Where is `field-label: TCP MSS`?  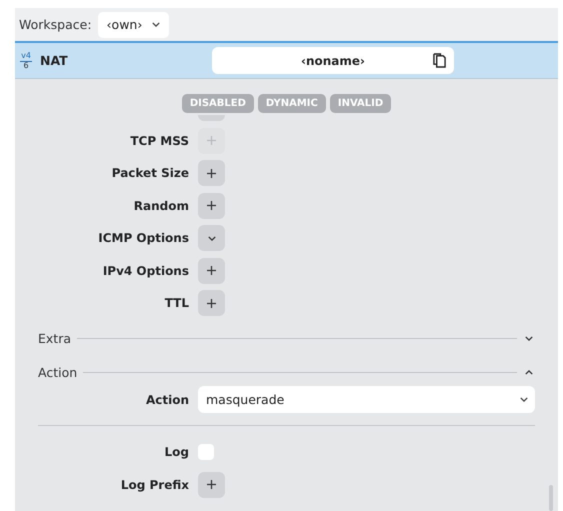
field-label: TCP MSS is located at coordinates (159, 141).